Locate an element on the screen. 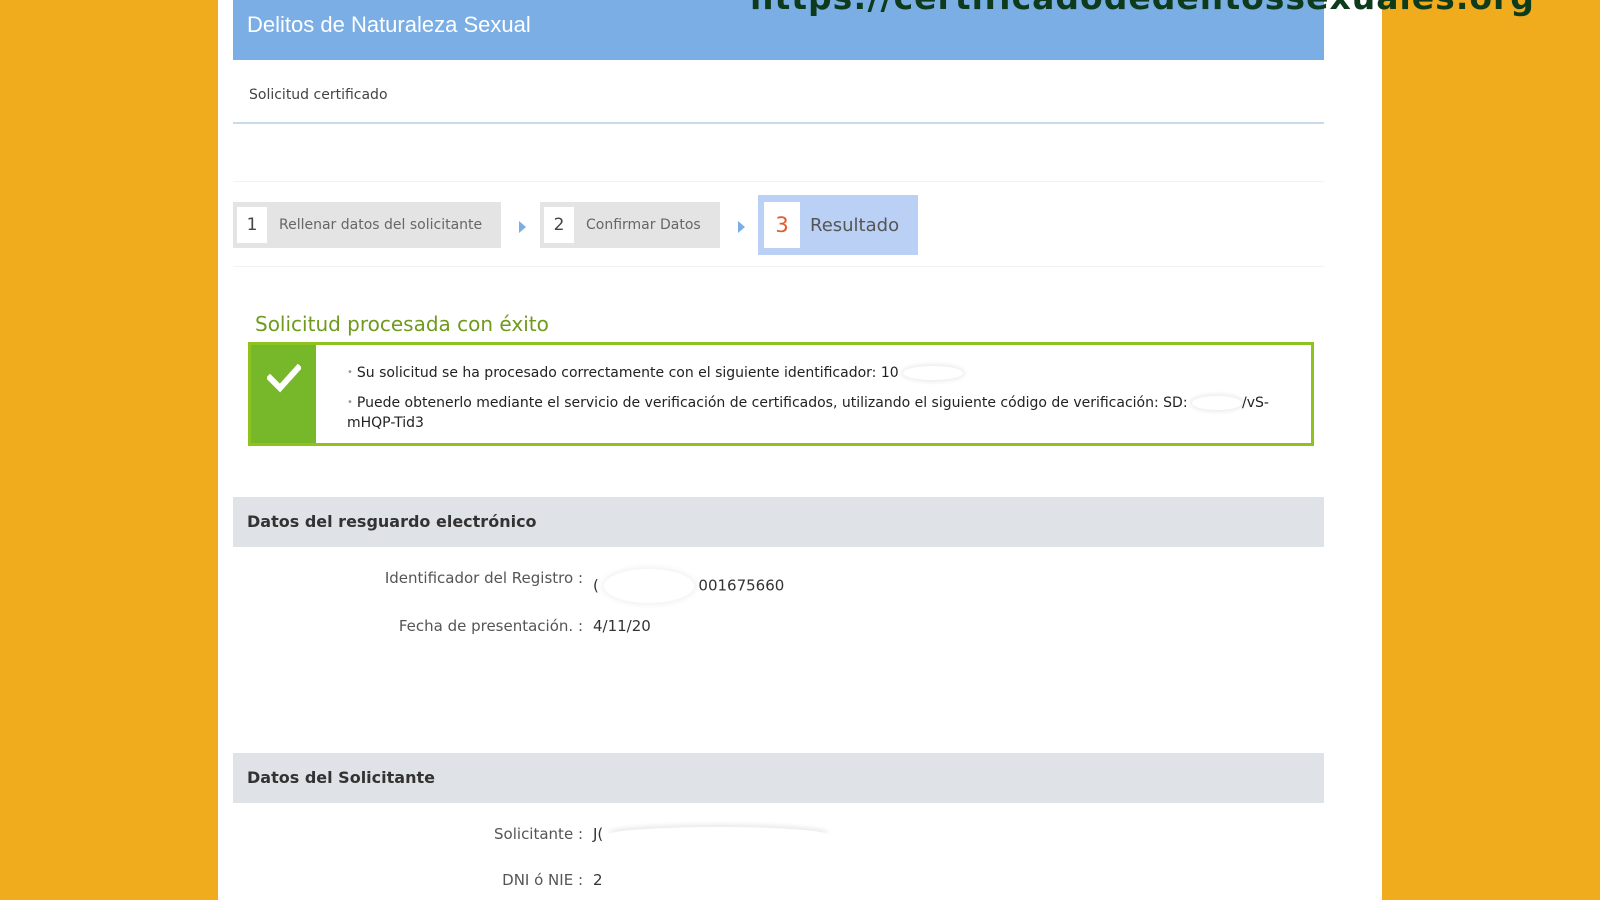 The image size is (1600, 900). registro-label: Identificador del Registro : is located at coordinates (483, 578).